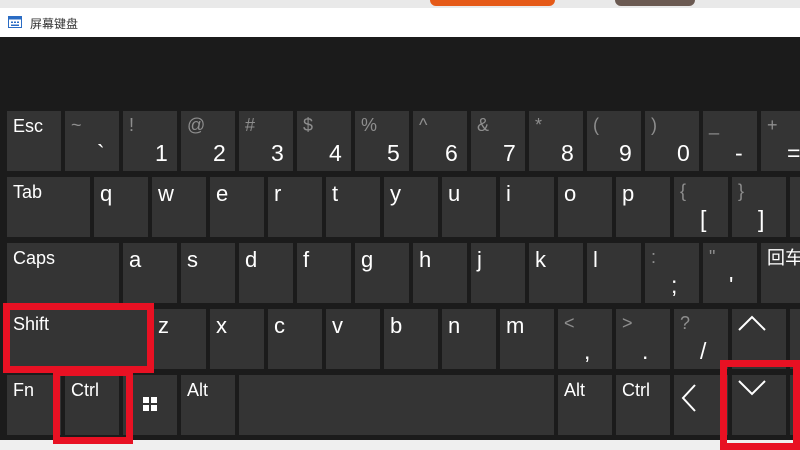 The height and width of the screenshot is (450, 800). I want to click on highlight-ctrl-box, so click(93, 406).